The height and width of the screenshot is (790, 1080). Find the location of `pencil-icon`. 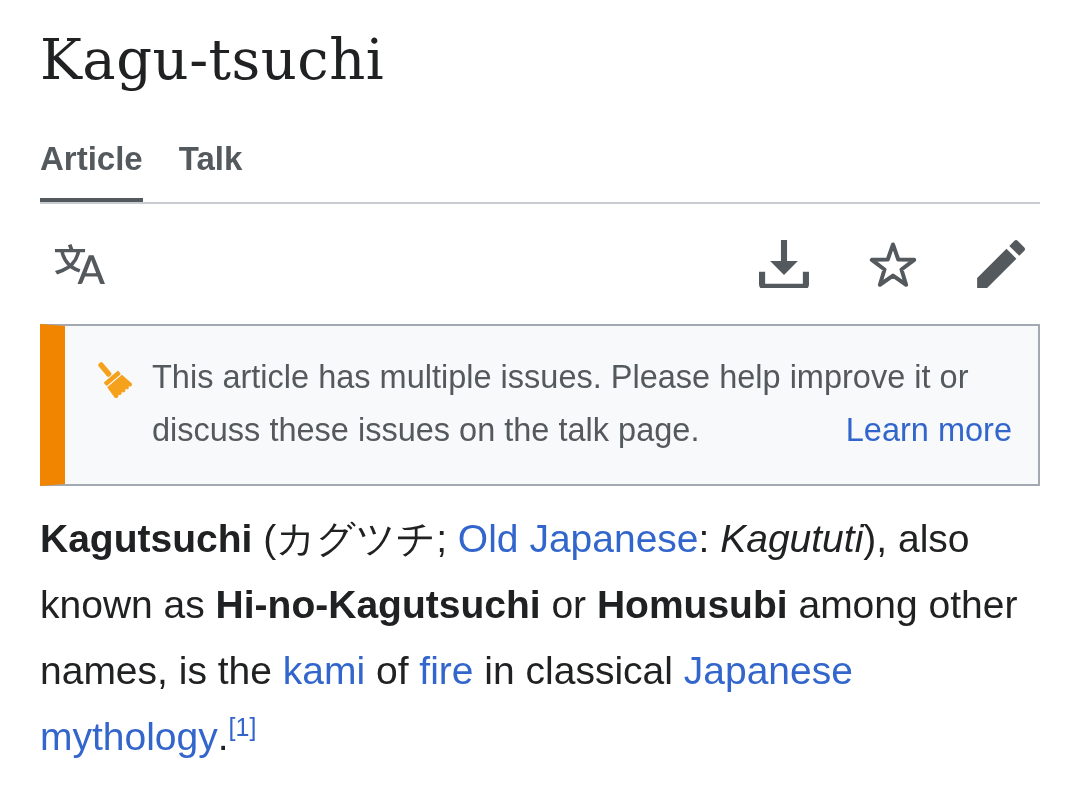

pencil-icon is located at coordinates (1001, 264).